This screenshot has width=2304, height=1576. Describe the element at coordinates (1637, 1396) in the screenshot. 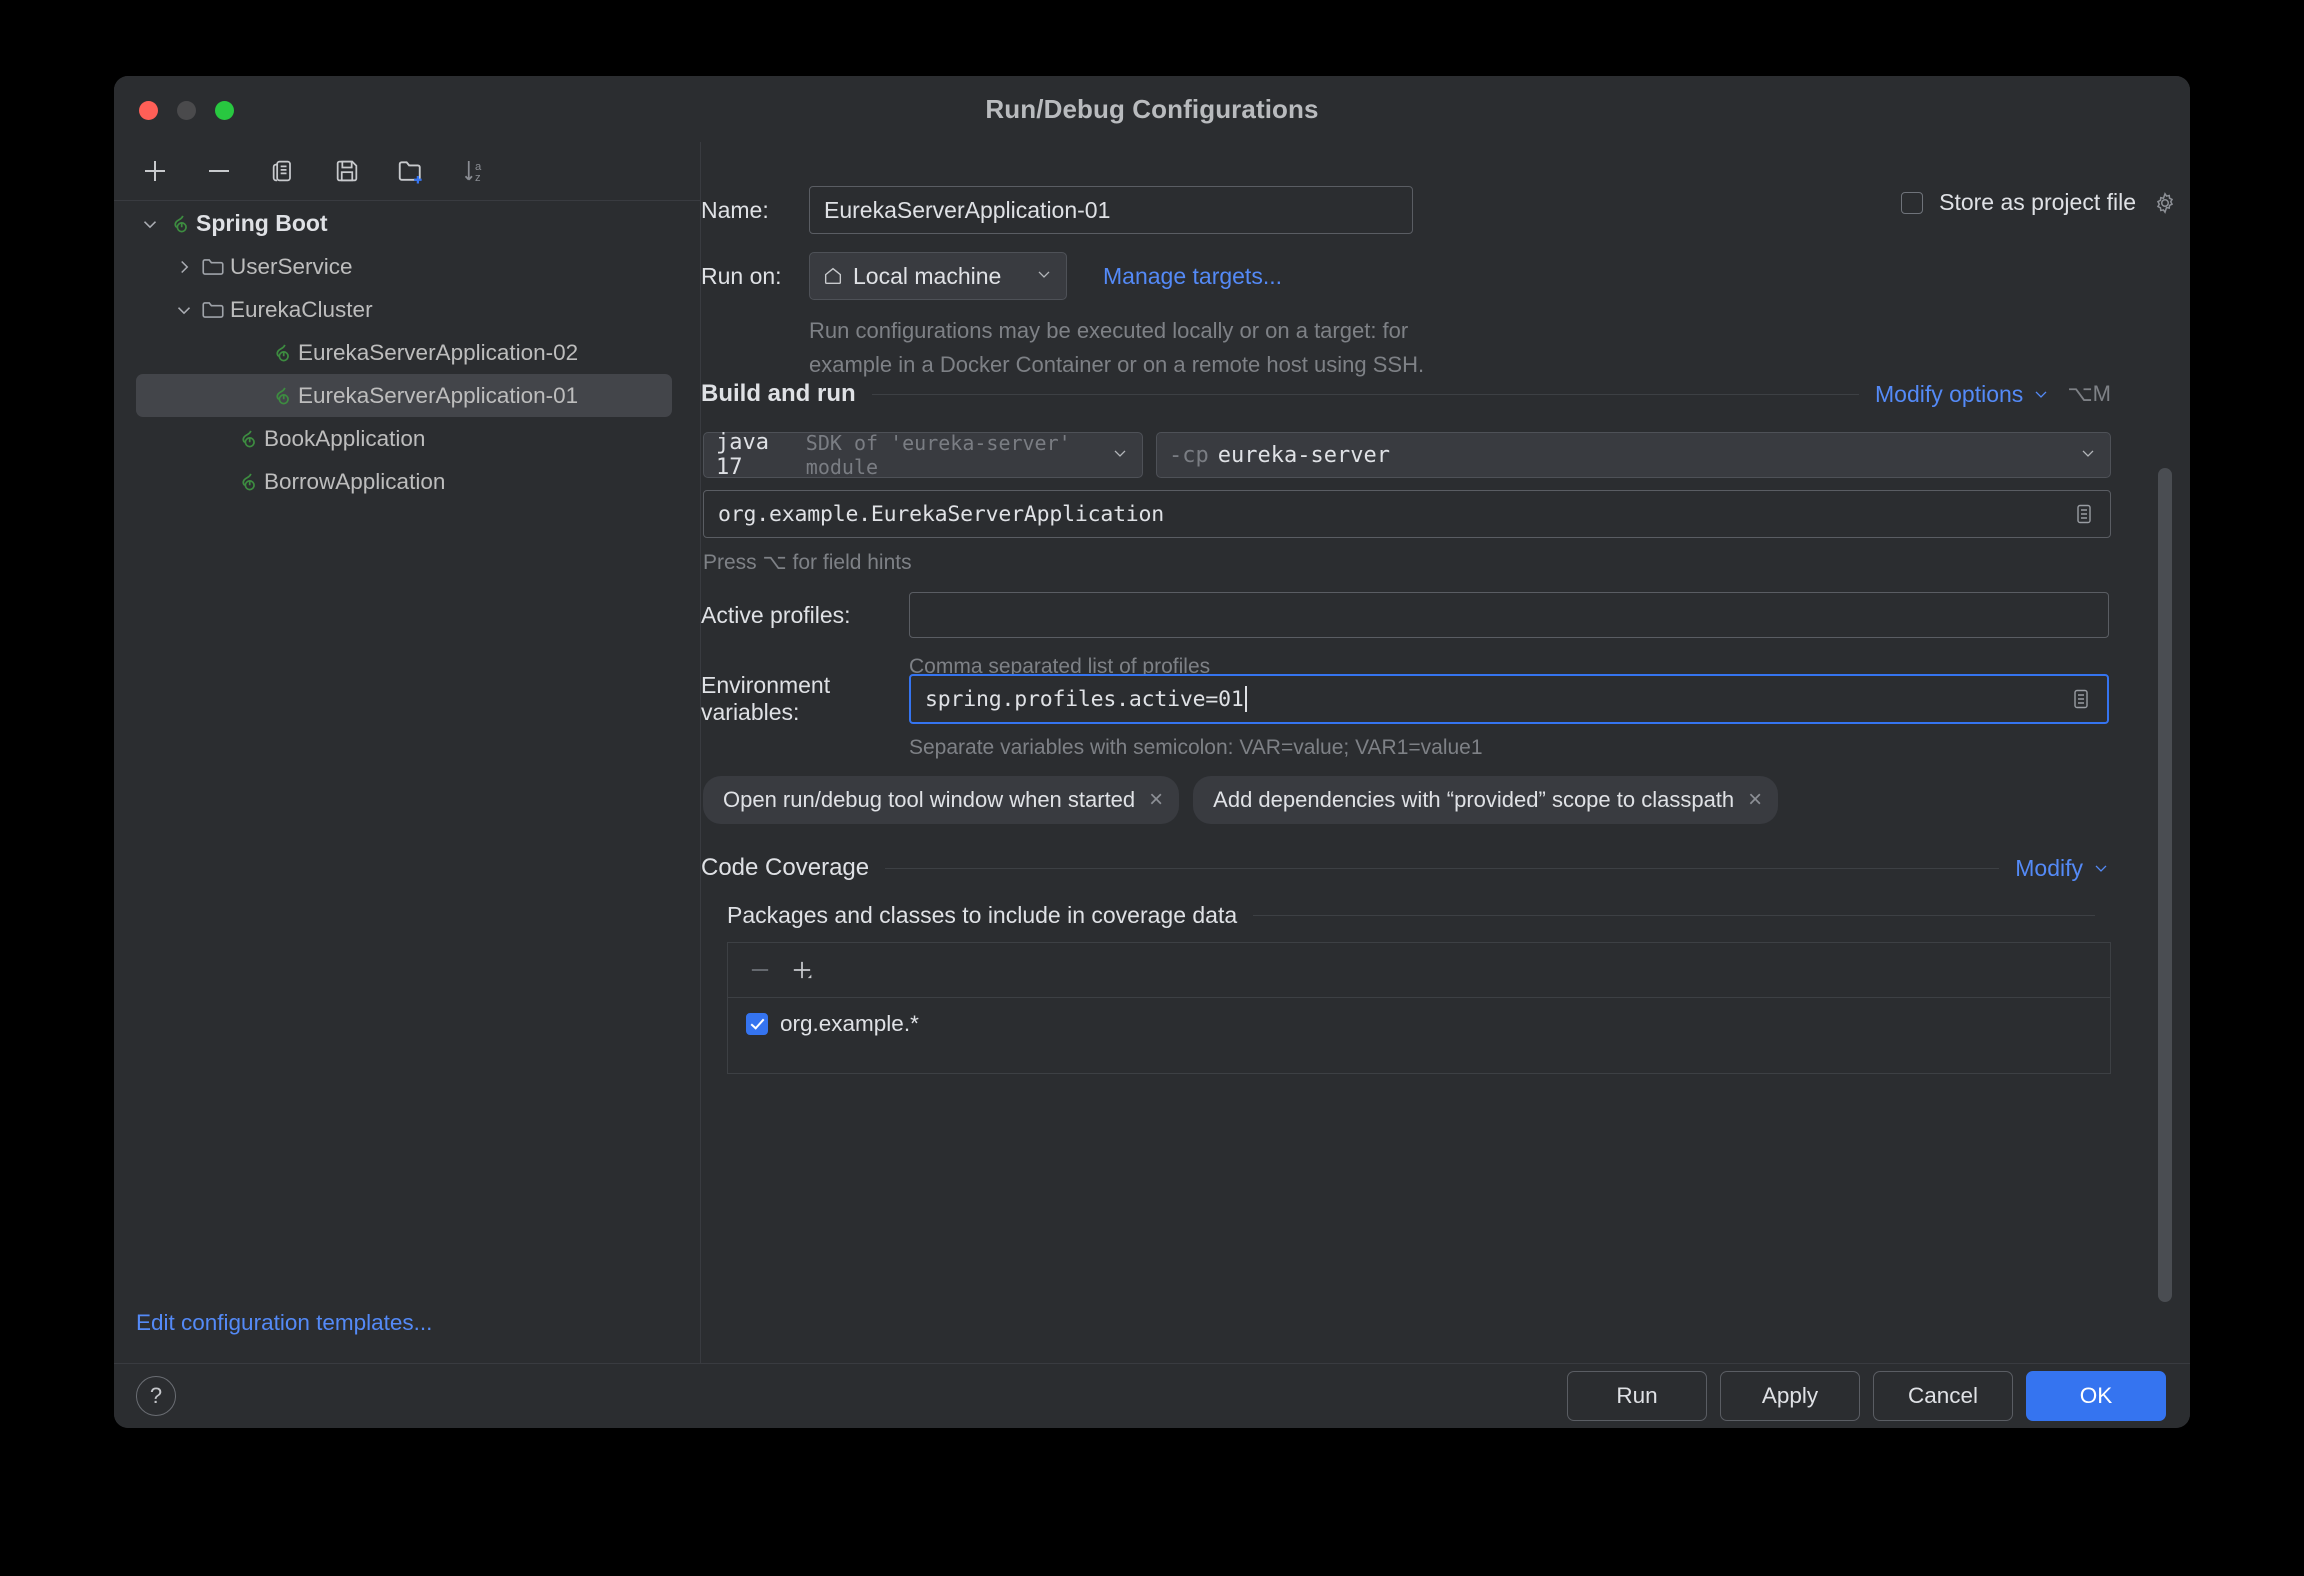

I see `run-button: Run` at that location.